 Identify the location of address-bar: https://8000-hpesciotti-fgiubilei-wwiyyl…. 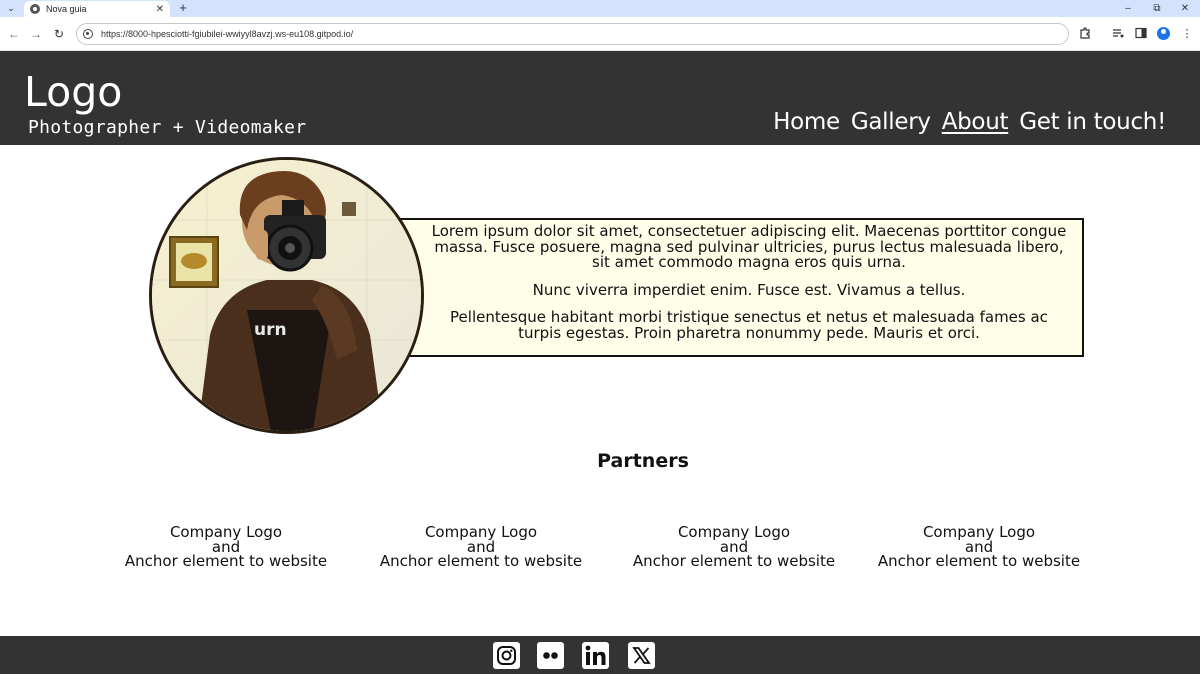
(572, 34).